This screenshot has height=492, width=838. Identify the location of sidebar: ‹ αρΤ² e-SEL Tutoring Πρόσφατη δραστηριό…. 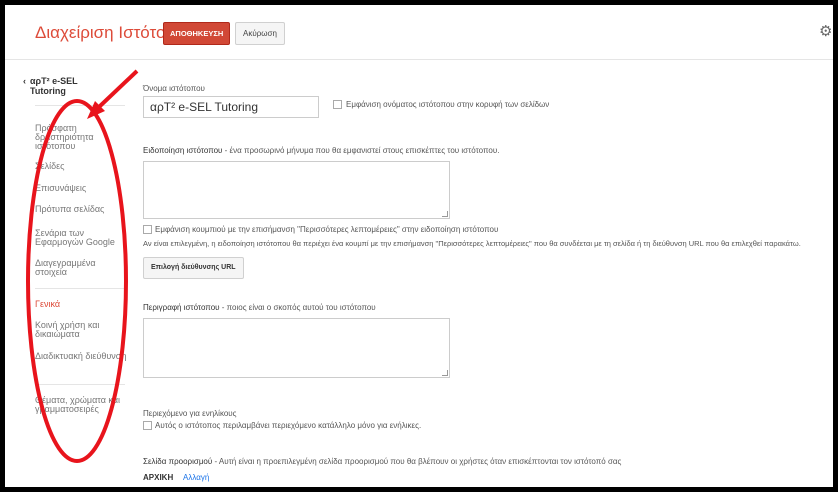
(70, 273).